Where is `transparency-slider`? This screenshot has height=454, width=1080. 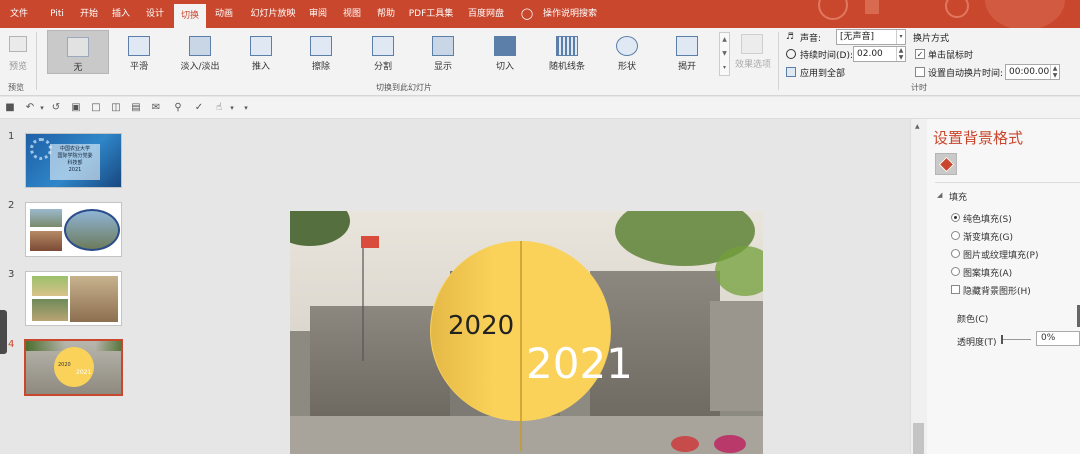 transparency-slider is located at coordinates (1016, 339).